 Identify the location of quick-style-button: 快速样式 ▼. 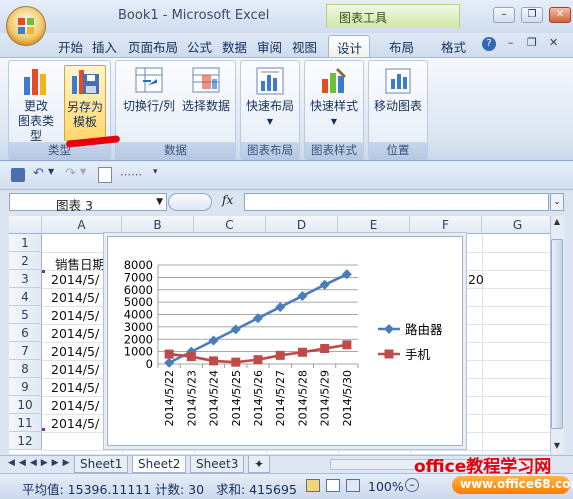
(334, 97).